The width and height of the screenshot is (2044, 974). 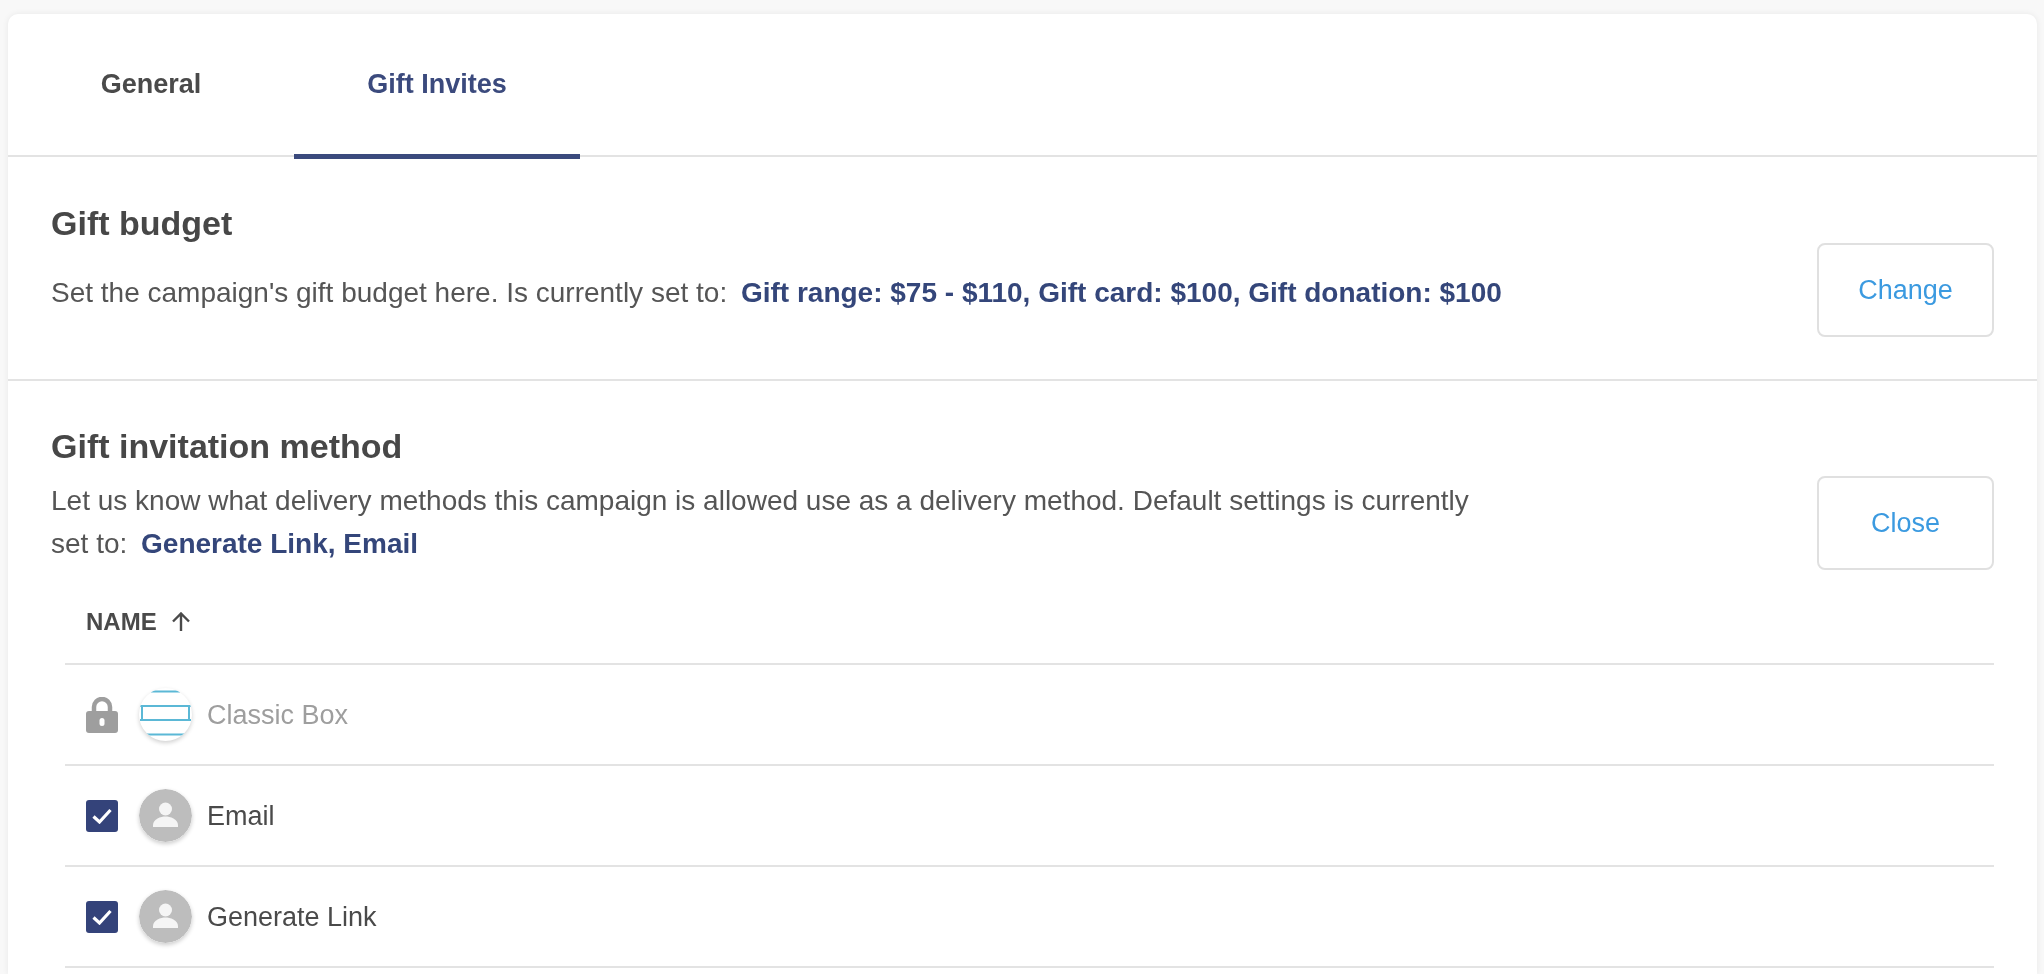 I want to click on section-description: Let us know what delivery methods this campaign is allowed use as a delivery method. Default settings is currently set to: Generate Link, Email, so click(x=760, y=522).